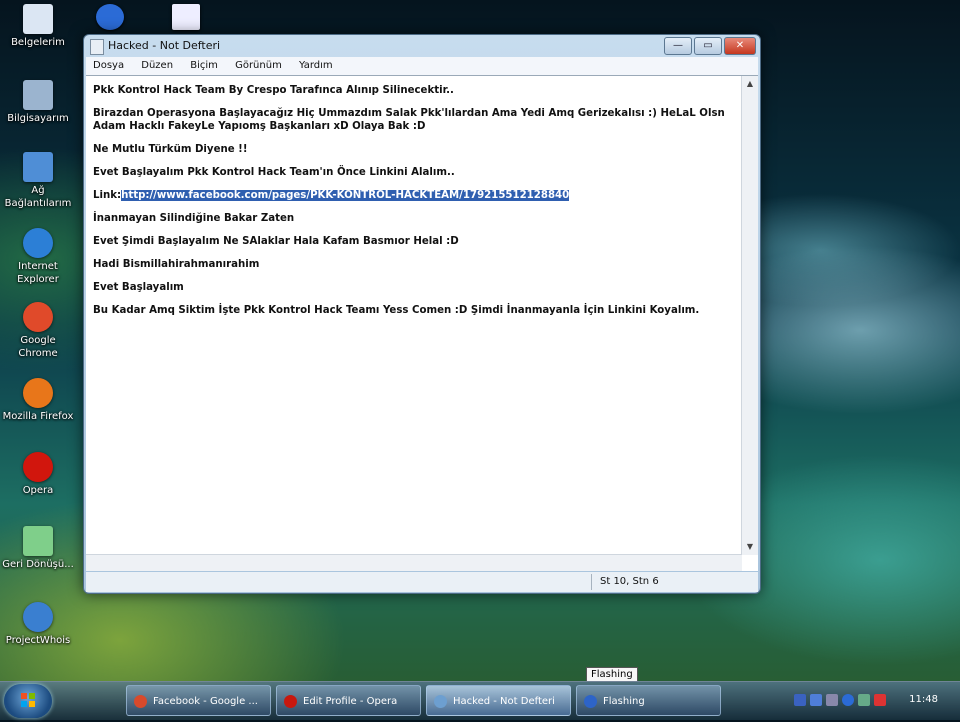 This screenshot has height=722, width=960. Describe the element at coordinates (204, 64) in the screenshot. I see `menu-format: Biçim` at that location.